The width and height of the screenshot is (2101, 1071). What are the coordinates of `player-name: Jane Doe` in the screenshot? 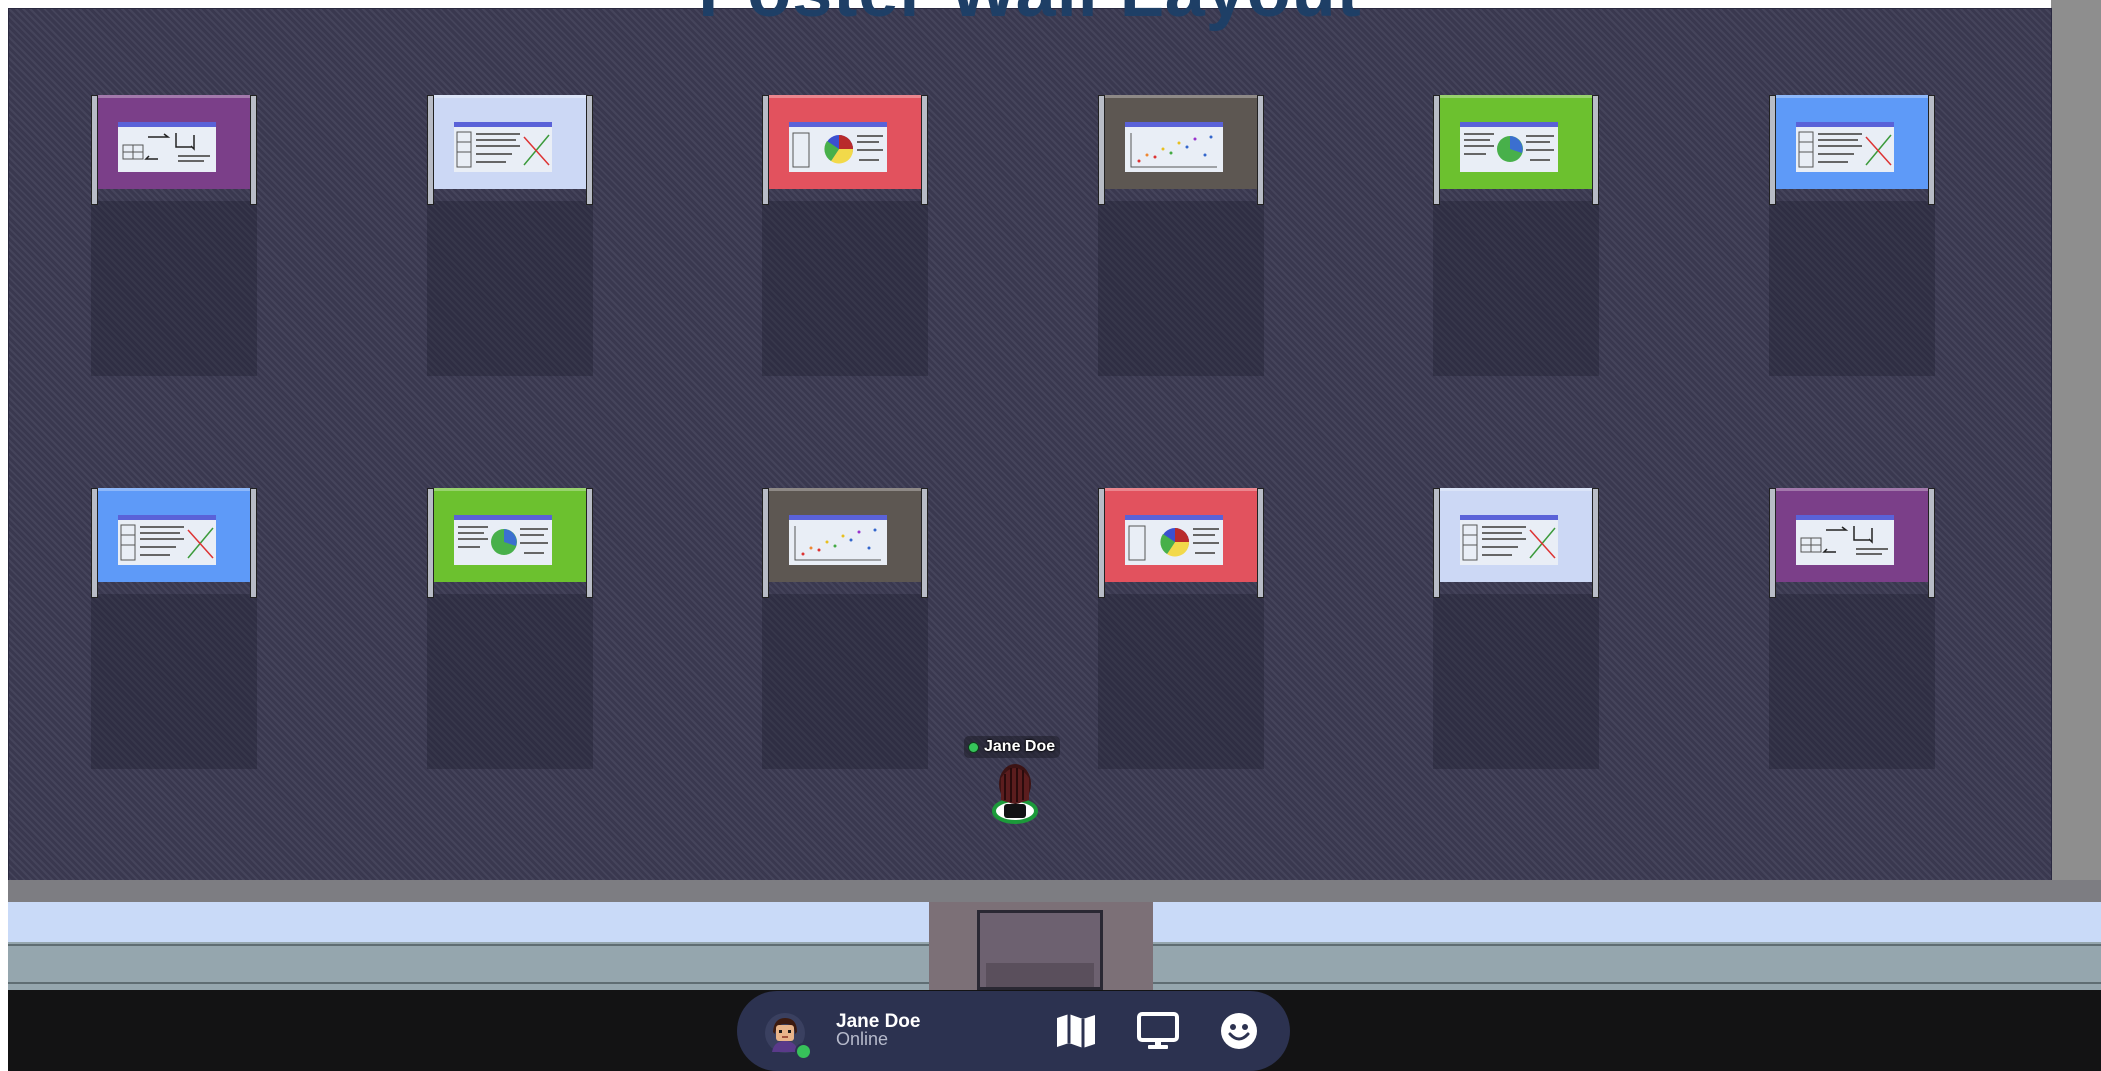 It's located at (1020, 746).